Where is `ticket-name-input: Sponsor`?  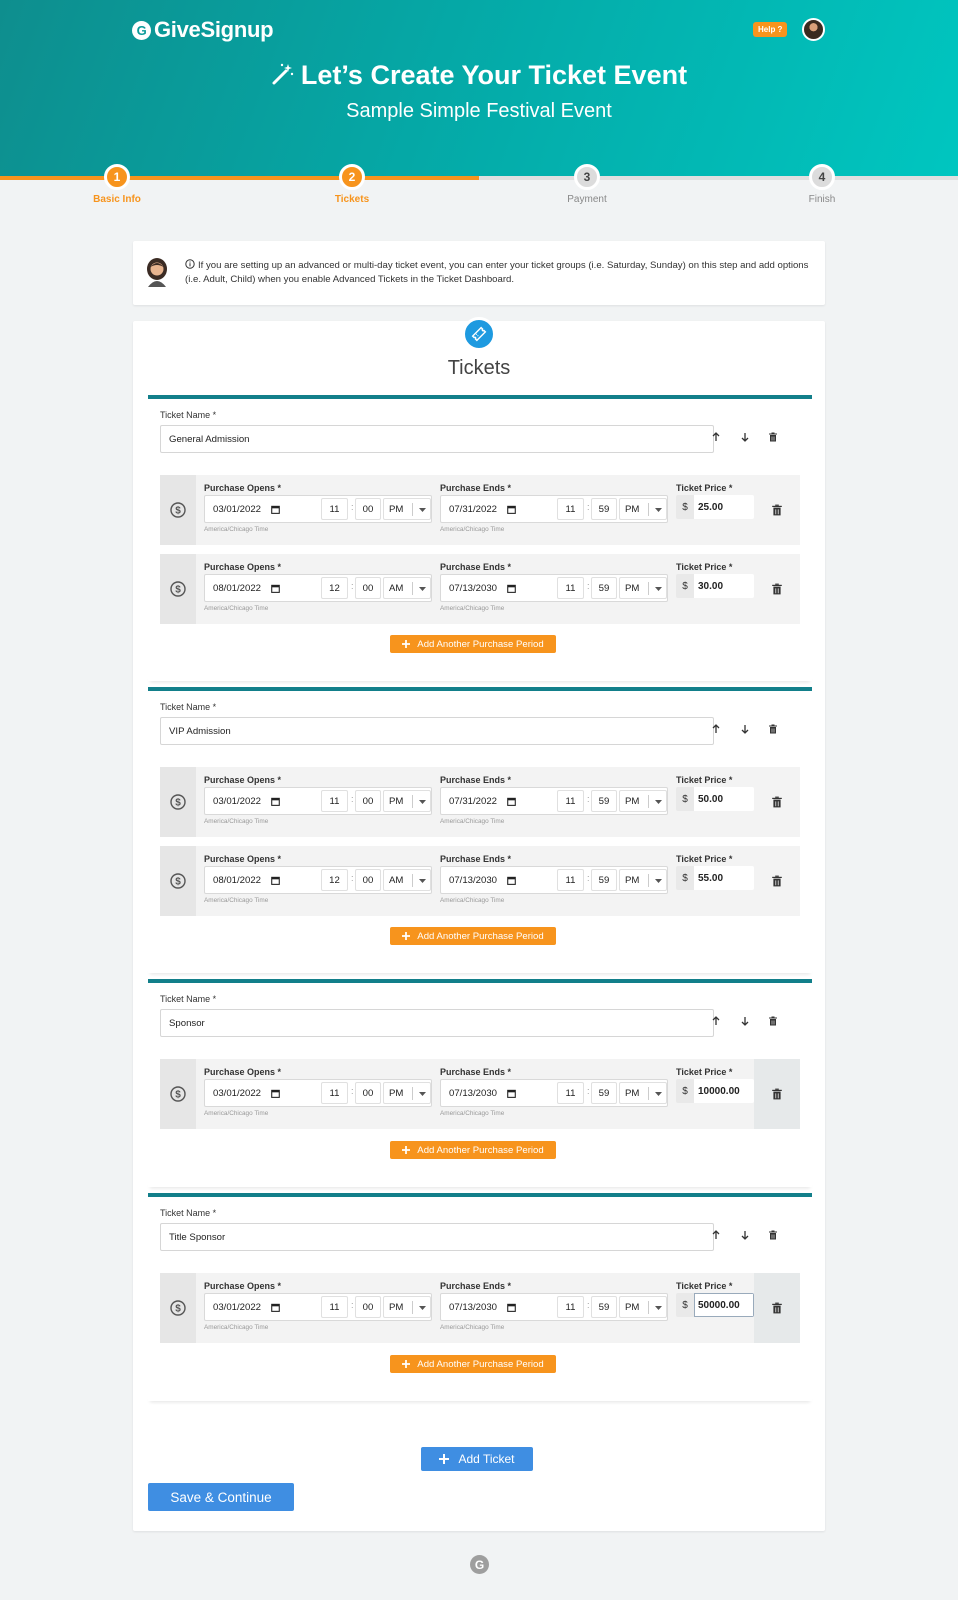
ticket-name-input: Sponsor is located at coordinates (437, 1023).